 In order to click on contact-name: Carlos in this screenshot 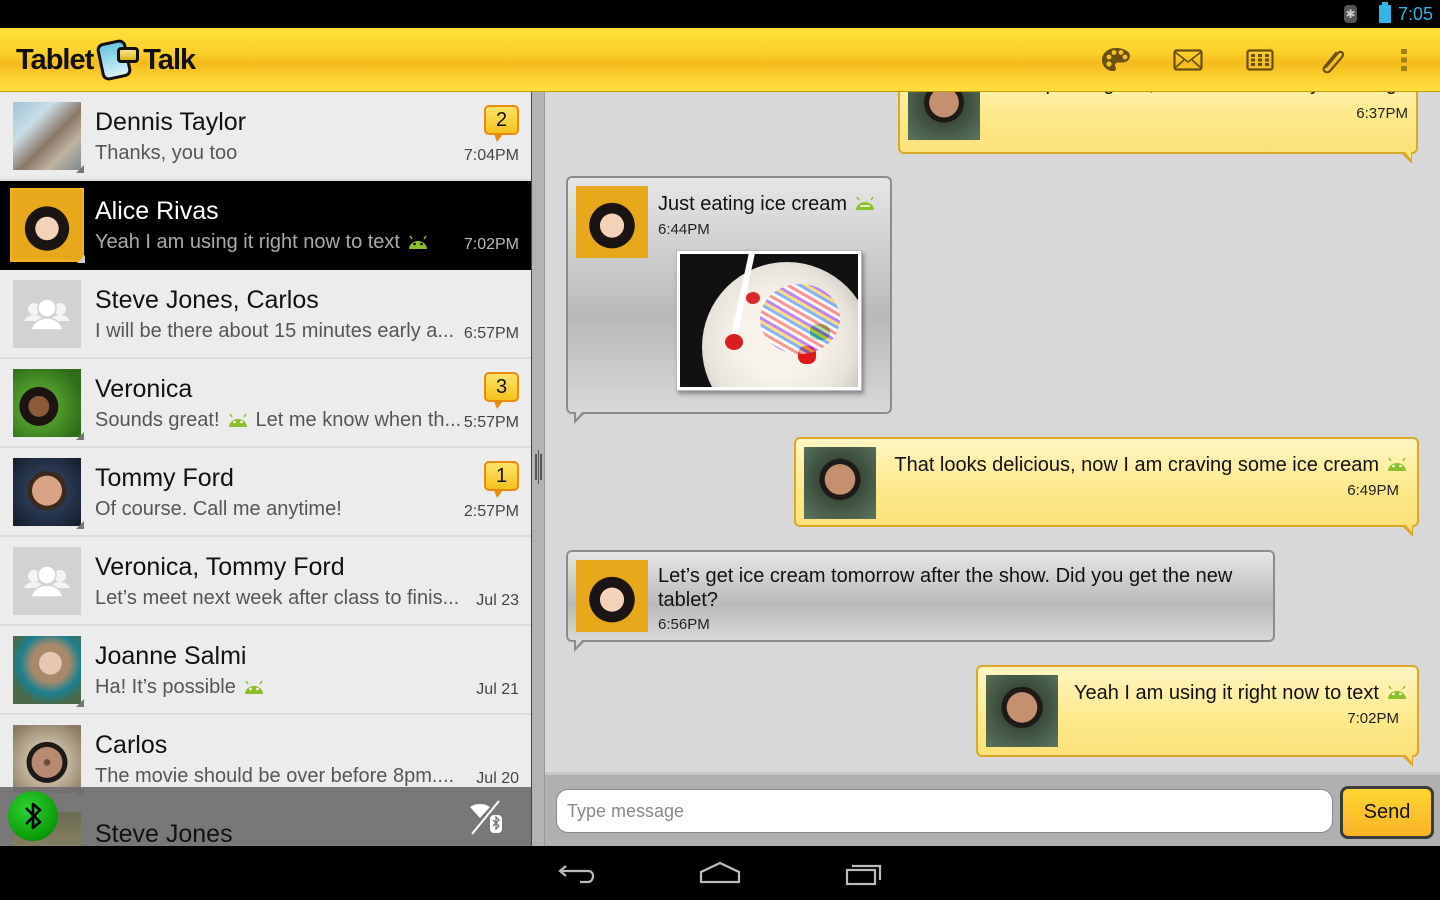, I will do `click(131, 745)`.